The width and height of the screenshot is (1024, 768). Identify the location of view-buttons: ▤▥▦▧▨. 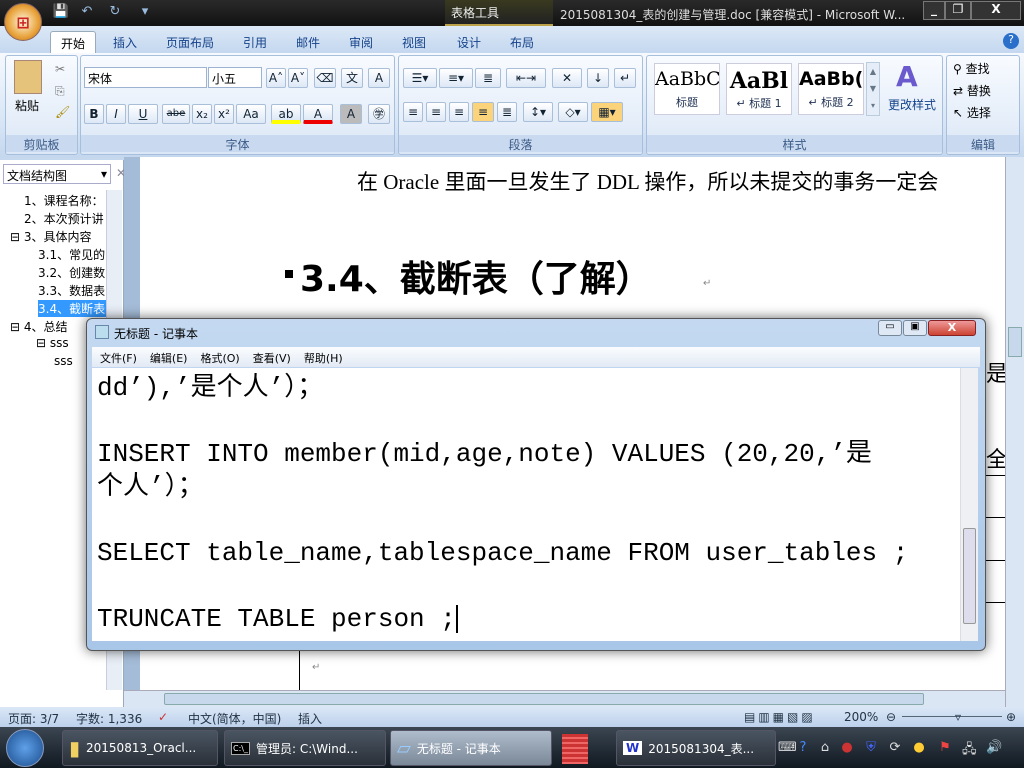
(780, 717).